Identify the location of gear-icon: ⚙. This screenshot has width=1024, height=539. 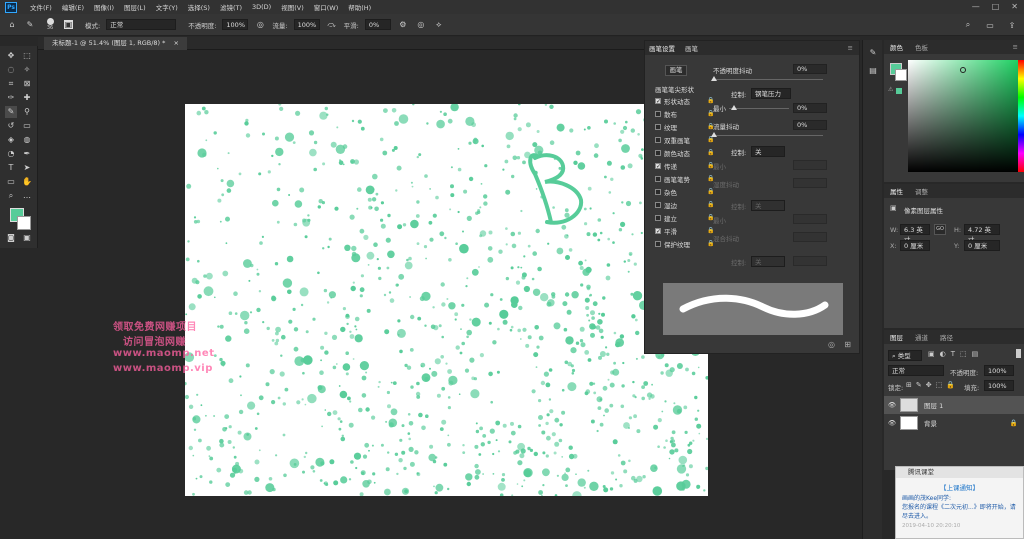
(403, 25).